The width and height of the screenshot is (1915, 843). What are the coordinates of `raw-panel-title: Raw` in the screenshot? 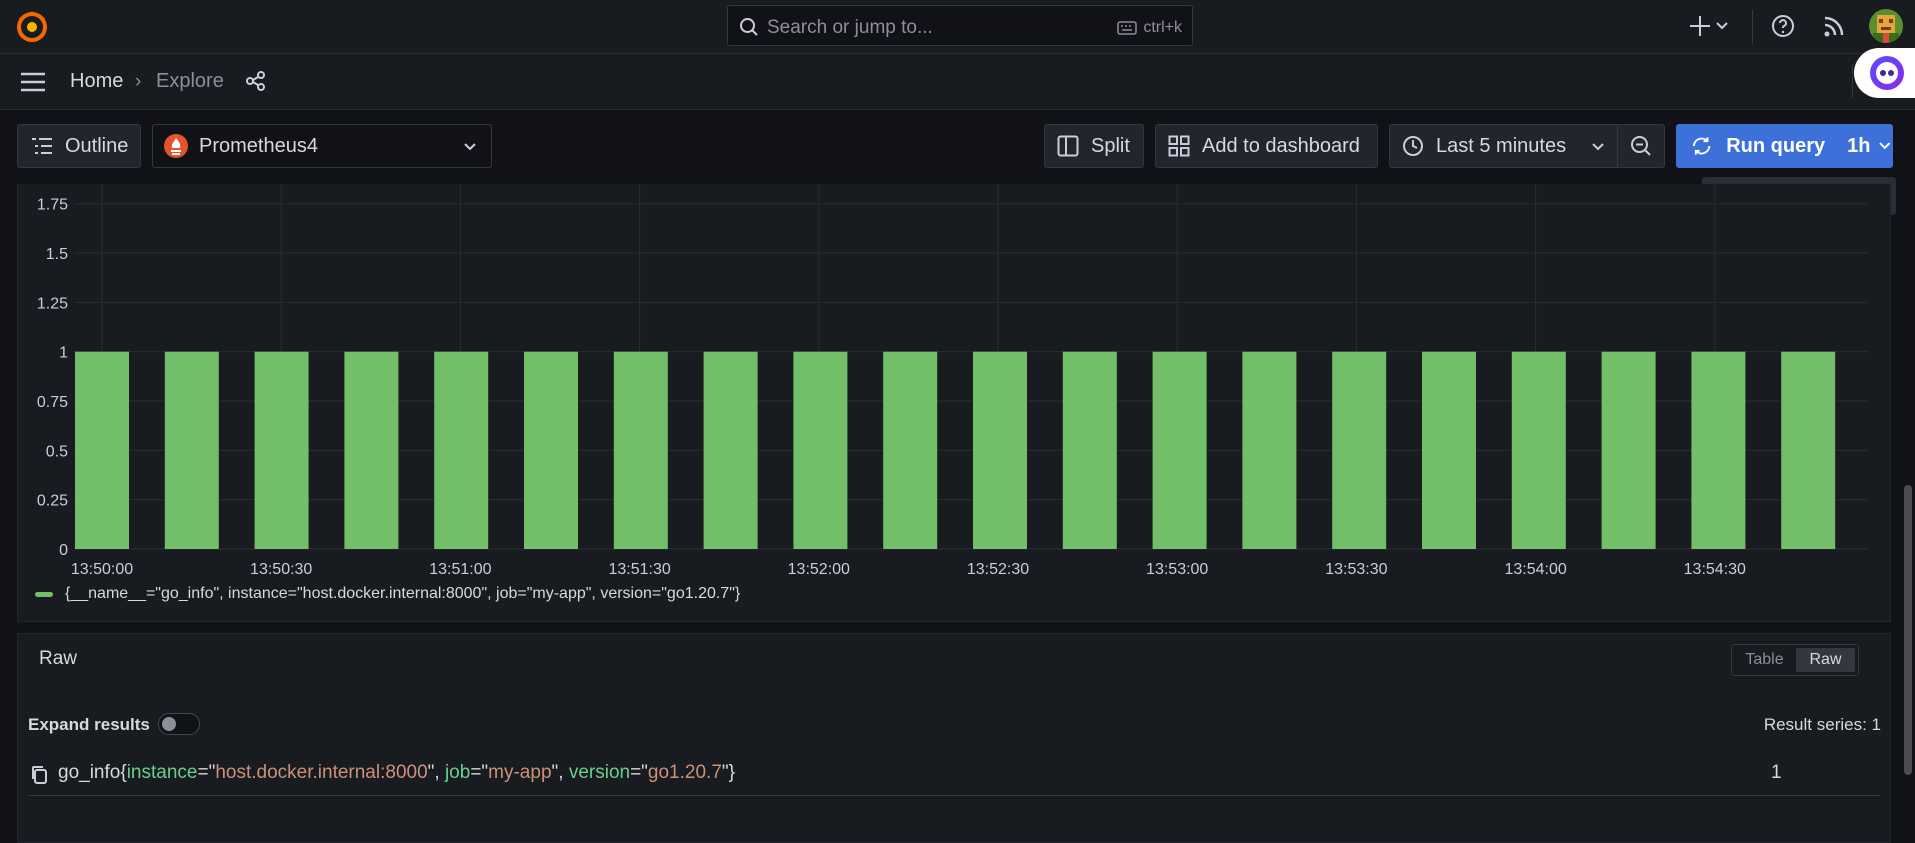 It's located at (58, 658).